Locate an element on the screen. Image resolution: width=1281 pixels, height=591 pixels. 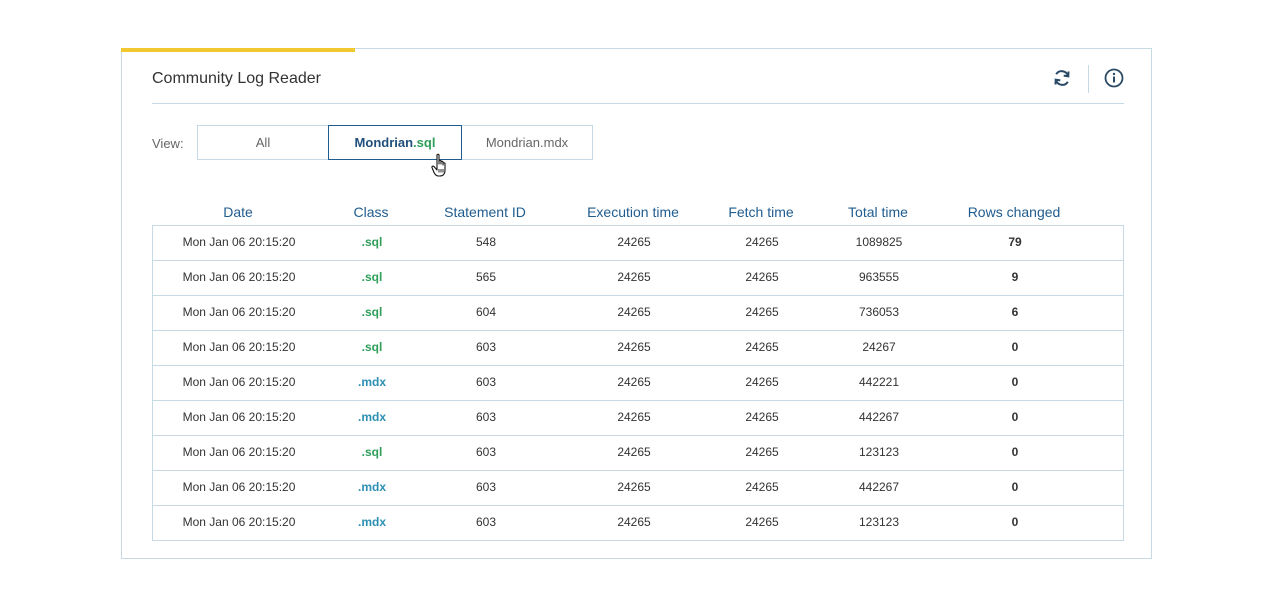
refresh-icon is located at coordinates (1062, 78).